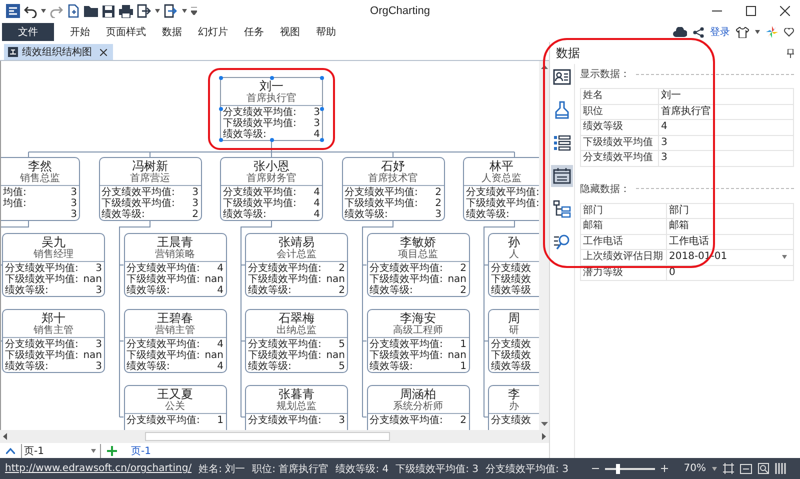 Image resolution: width=800 pixels, height=479 pixels. What do you see at coordinates (98, 468) in the screenshot?
I see `website-link: http://www.edrawsoft.cn/orgcharting/` at bounding box center [98, 468].